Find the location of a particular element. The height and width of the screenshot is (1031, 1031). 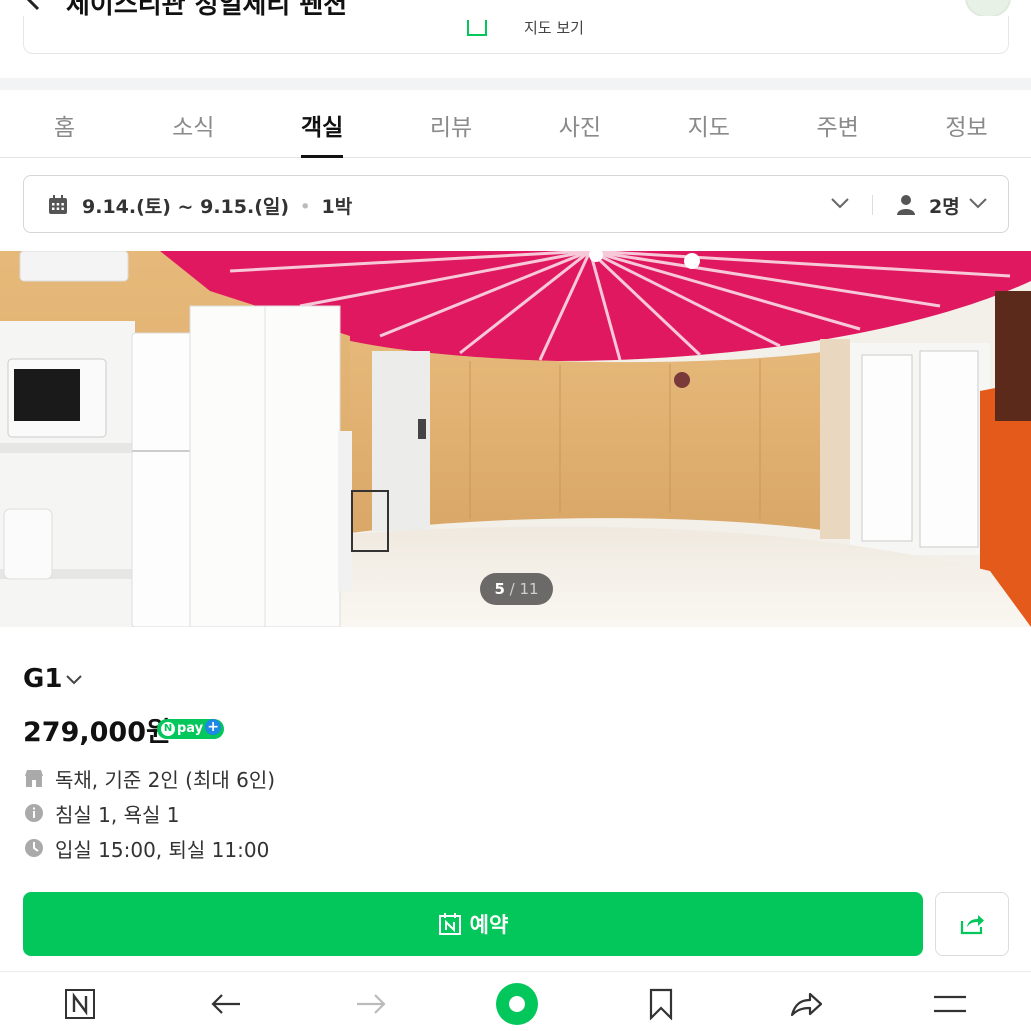

person-icon is located at coordinates (906, 205).